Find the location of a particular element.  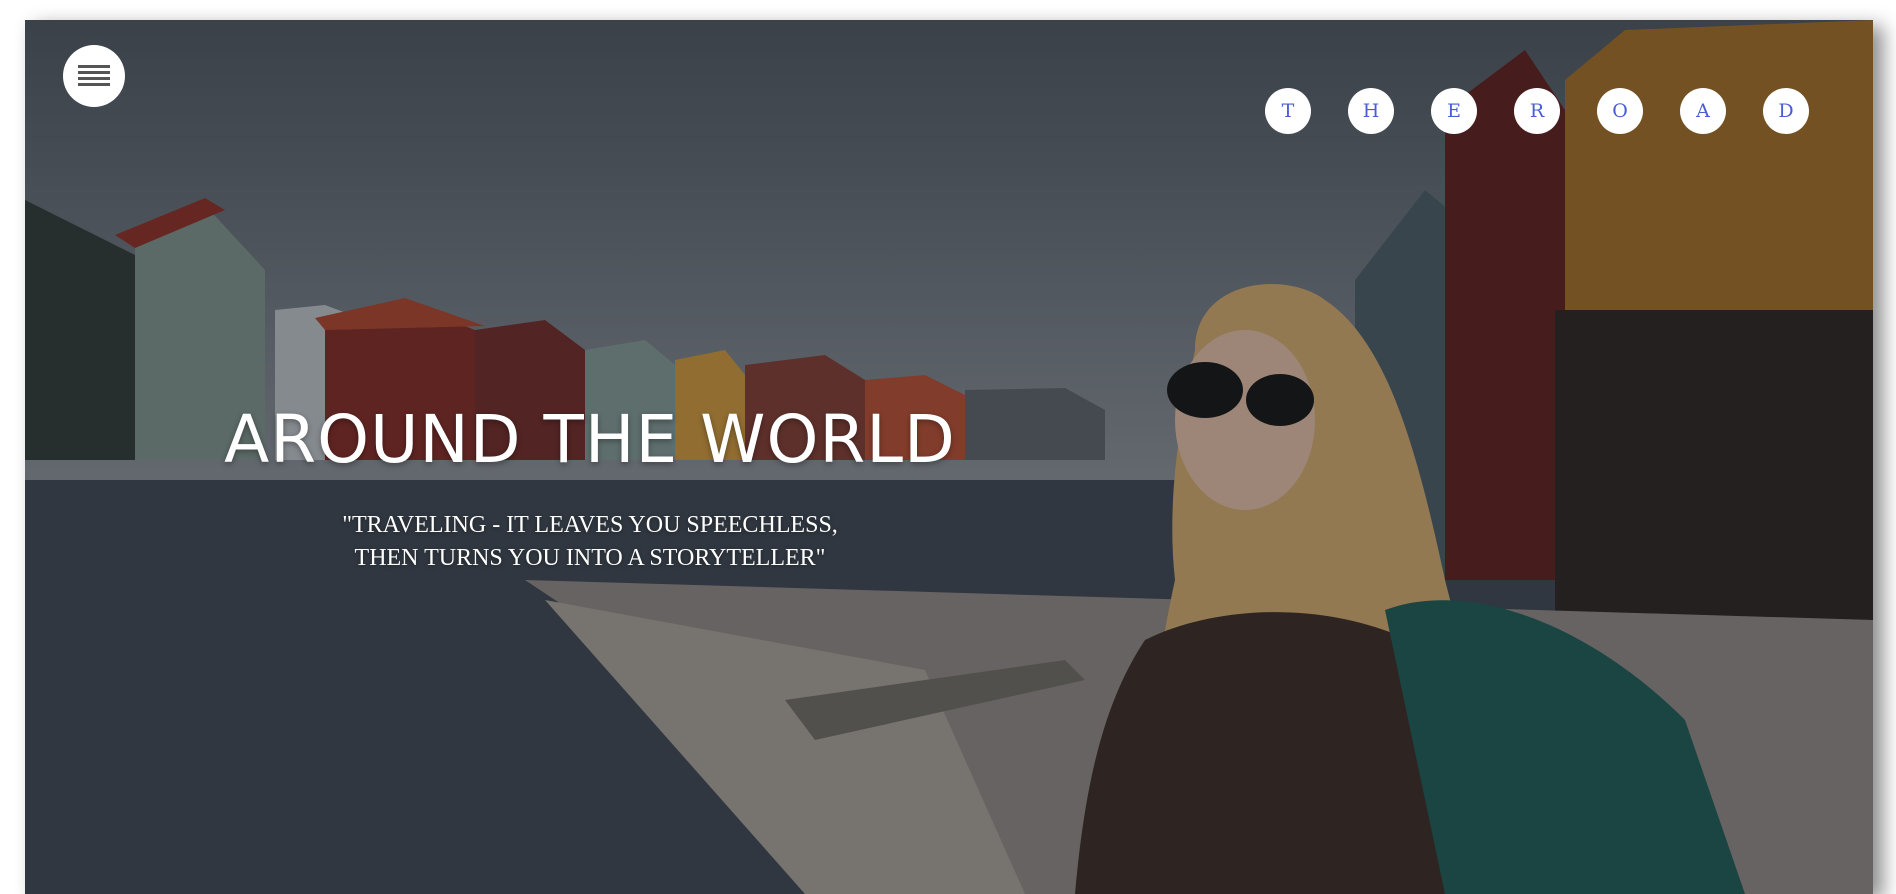

letter-nav: T H E R O A D is located at coordinates (1537, 111).